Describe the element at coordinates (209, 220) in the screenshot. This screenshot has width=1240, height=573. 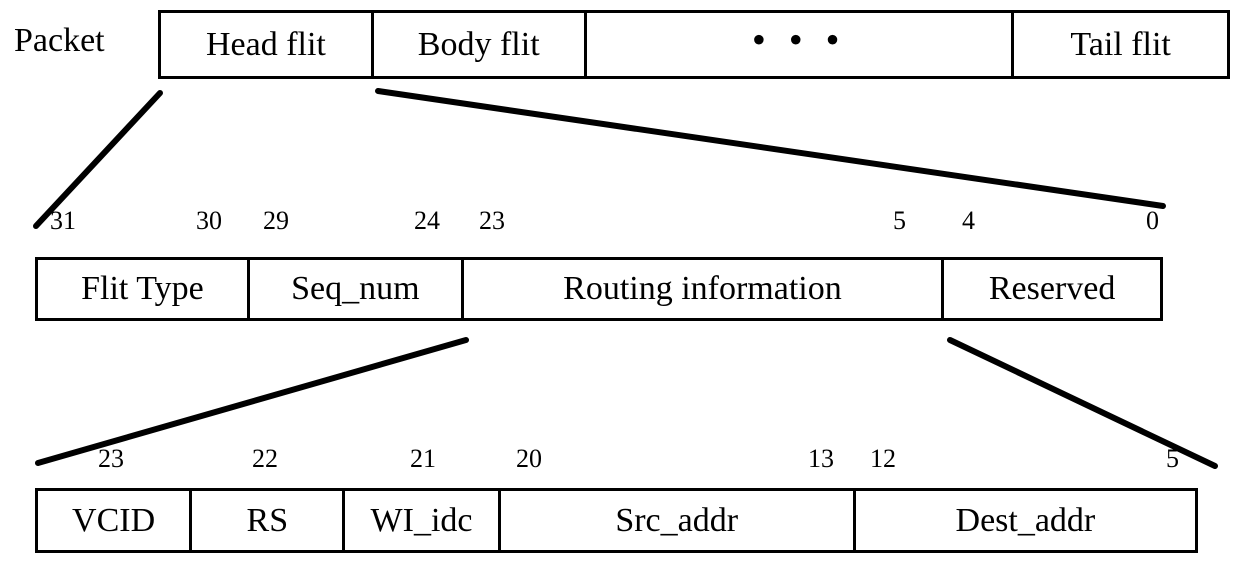
I see `bit-label-30: 30` at that location.